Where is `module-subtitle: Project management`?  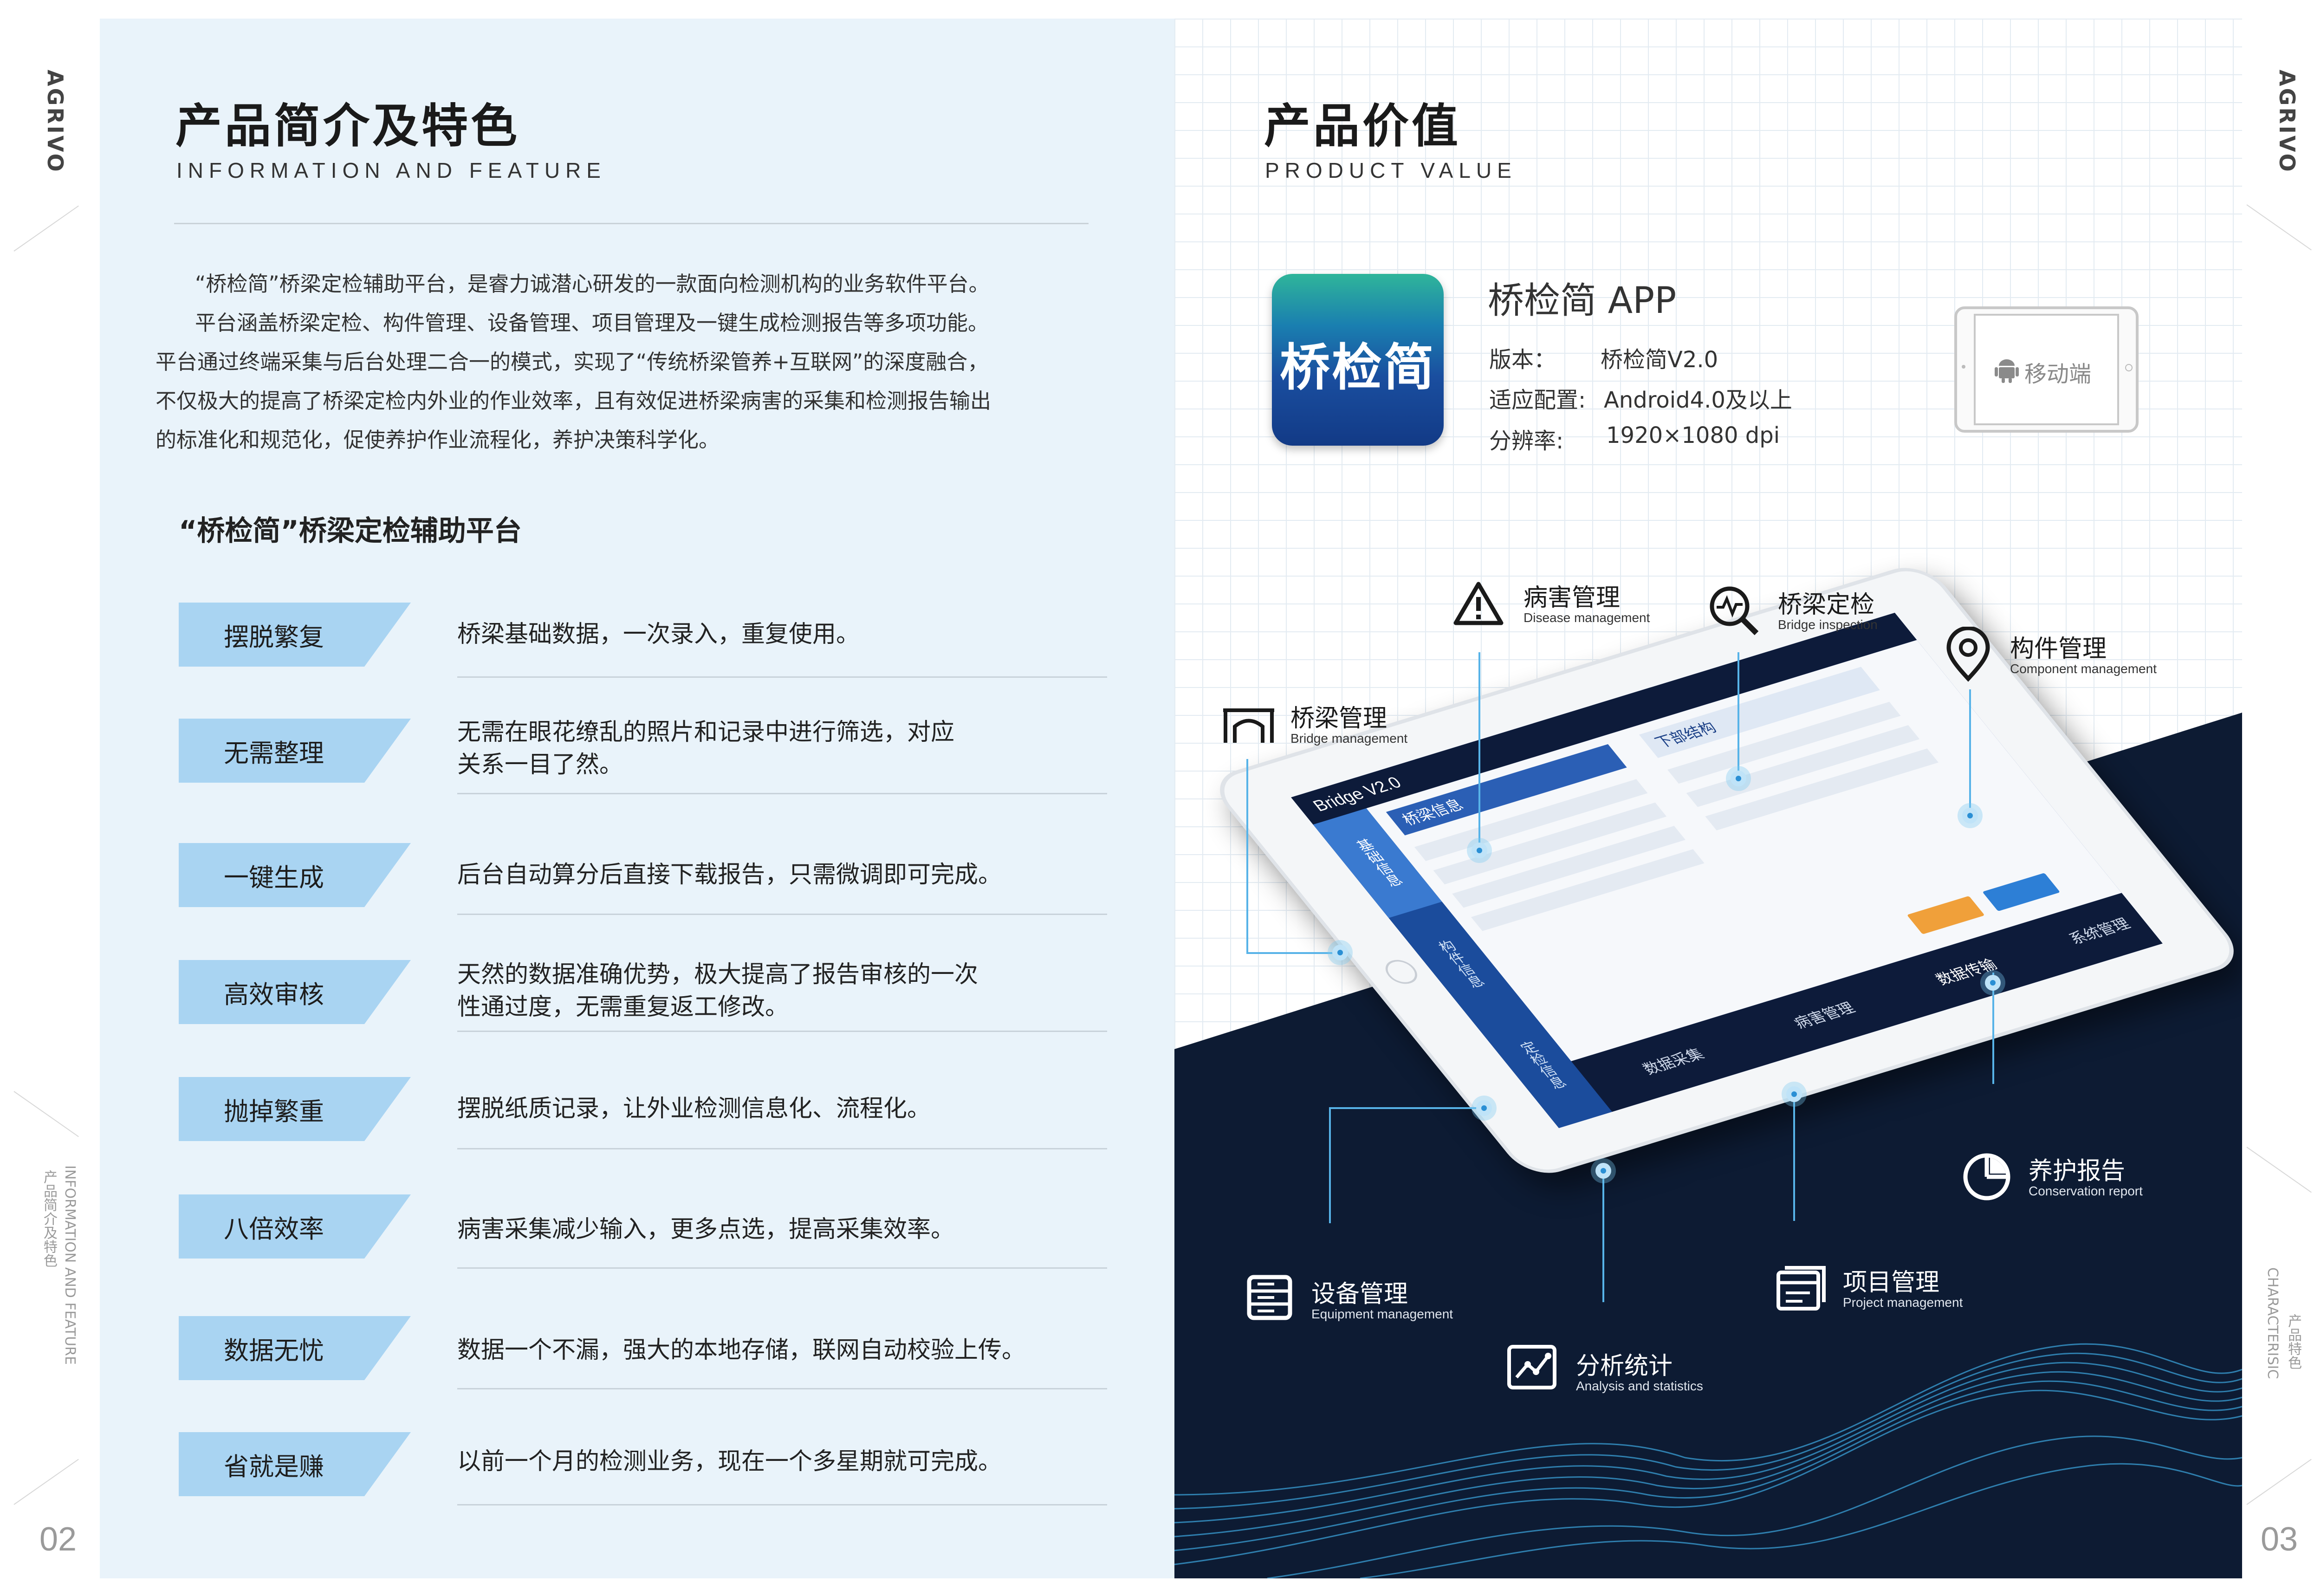
module-subtitle: Project management is located at coordinates (1903, 1303).